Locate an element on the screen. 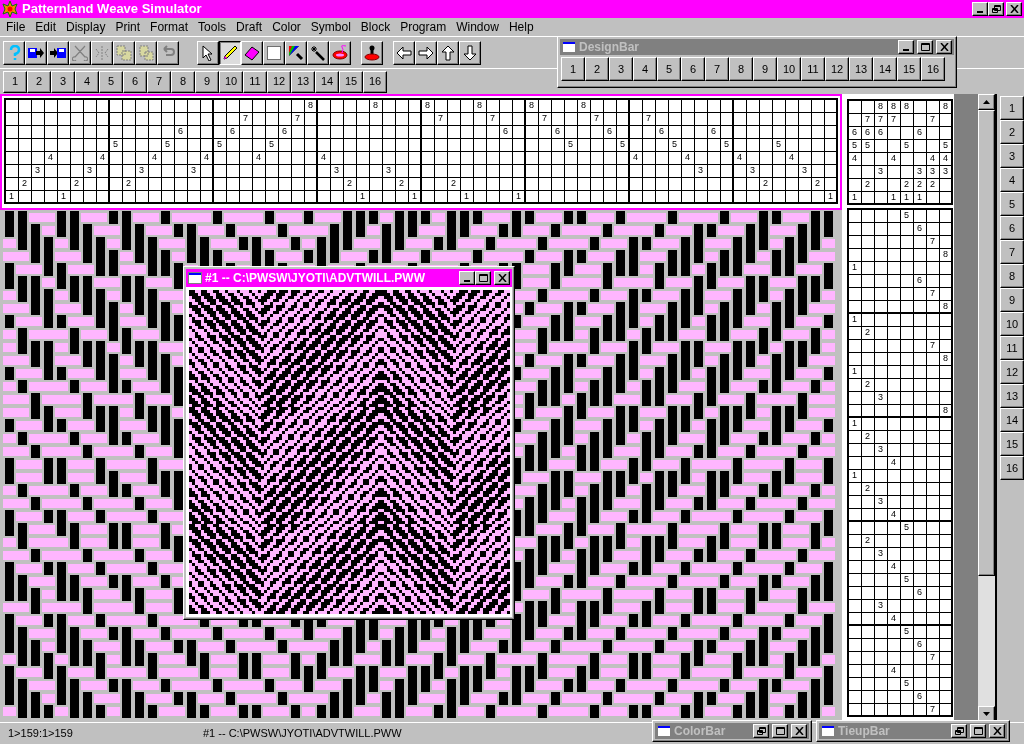 The image size is (1024, 744). menu-item: Color is located at coordinates (286, 27).